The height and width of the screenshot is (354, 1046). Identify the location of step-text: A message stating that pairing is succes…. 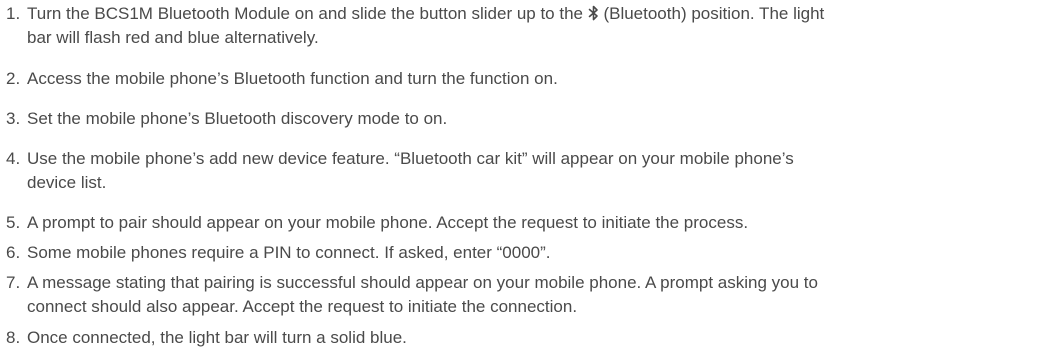
(422, 294).